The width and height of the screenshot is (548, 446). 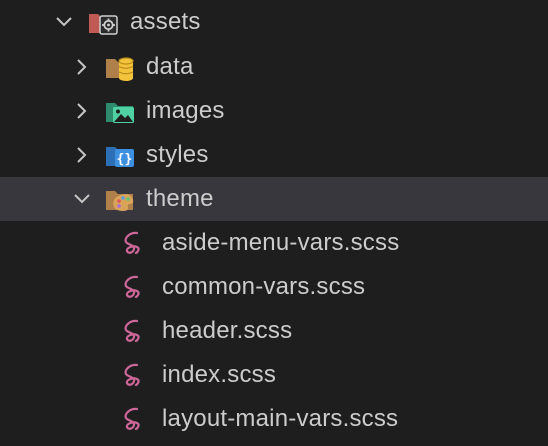 I want to click on folder-database-icon, so click(x=120, y=67).